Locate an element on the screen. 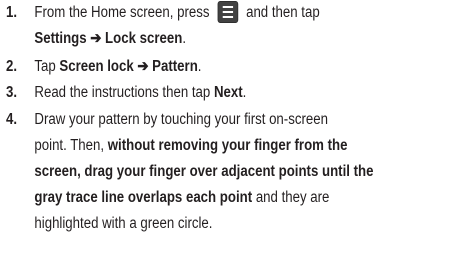  step-line: Settings ➔ Lock screen. is located at coordinates (176, 39).